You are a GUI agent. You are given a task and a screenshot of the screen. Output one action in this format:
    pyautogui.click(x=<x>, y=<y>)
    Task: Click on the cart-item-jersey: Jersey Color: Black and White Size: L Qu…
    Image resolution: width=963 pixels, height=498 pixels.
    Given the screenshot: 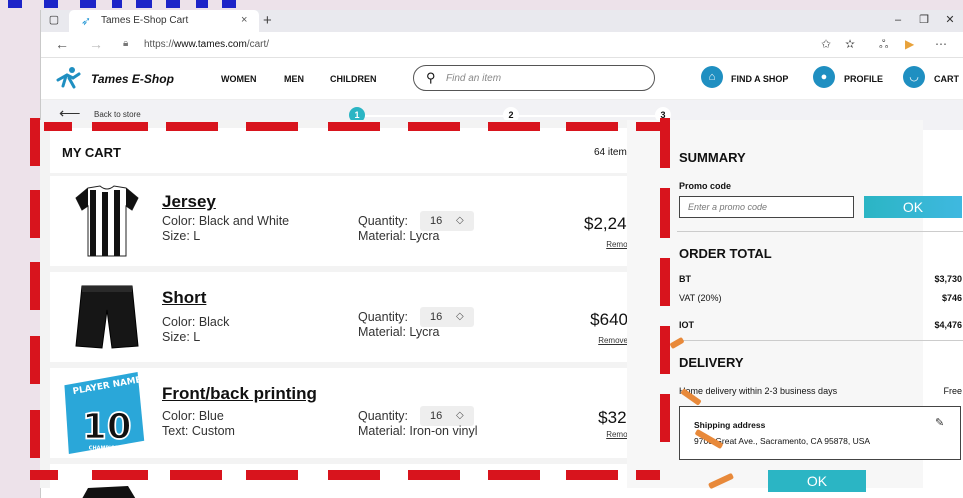 What is the action you would take?
    pyautogui.click(x=350, y=221)
    